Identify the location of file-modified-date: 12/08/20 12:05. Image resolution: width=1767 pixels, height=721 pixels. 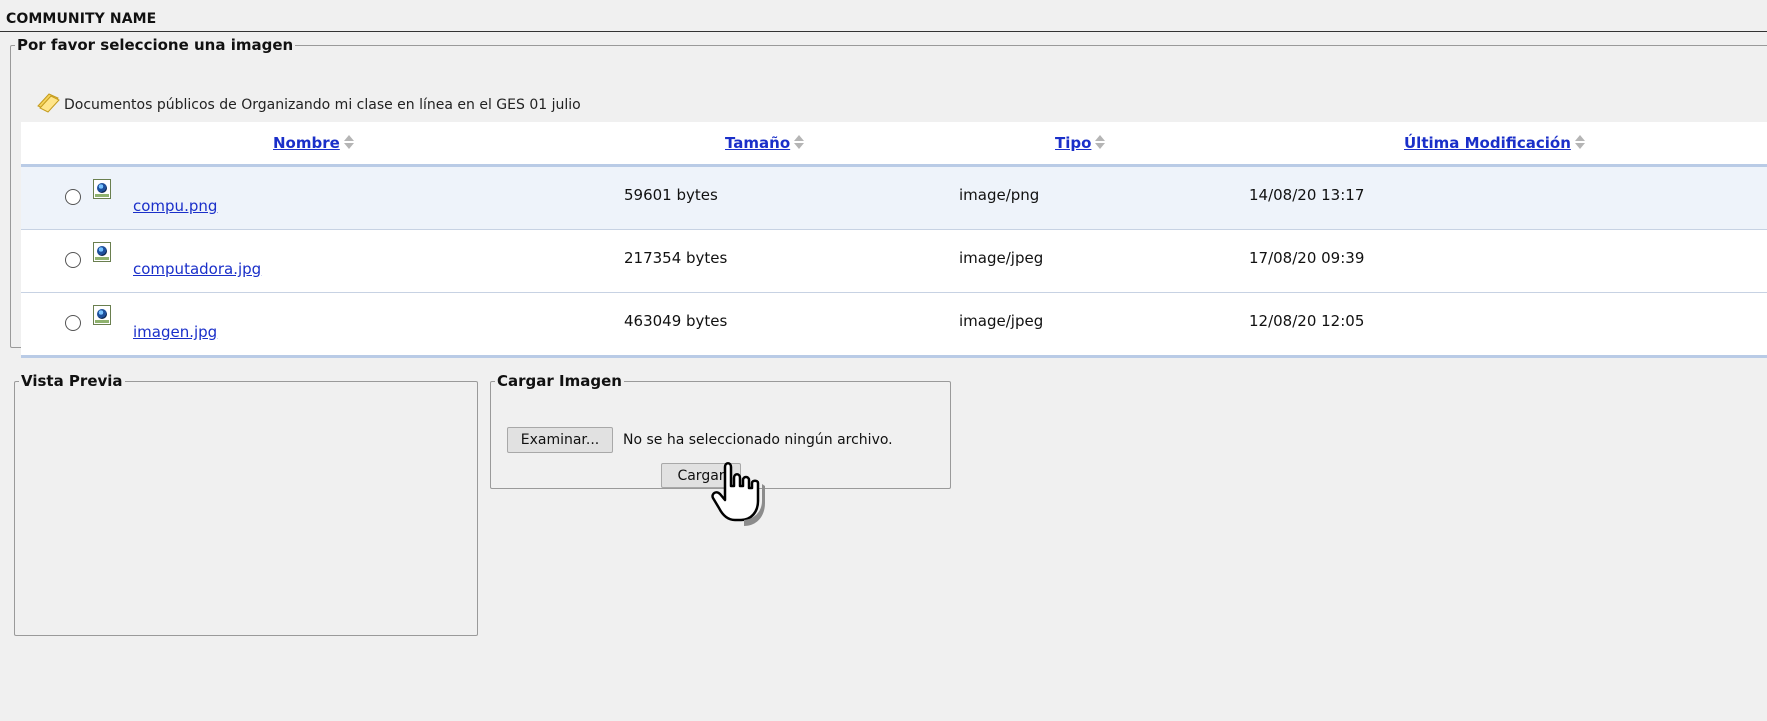
(1307, 321).